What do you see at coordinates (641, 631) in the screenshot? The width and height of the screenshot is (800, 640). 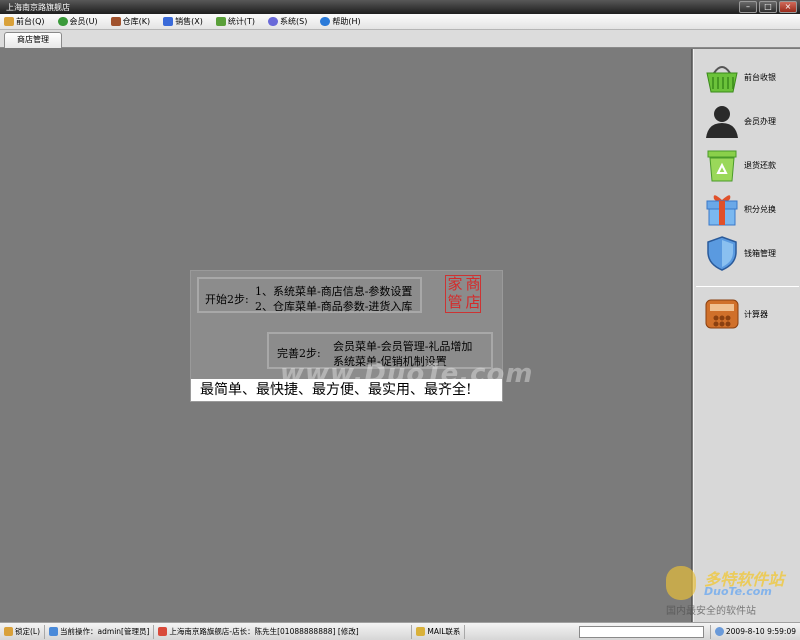 I see `status-input-field` at bounding box center [641, 631].